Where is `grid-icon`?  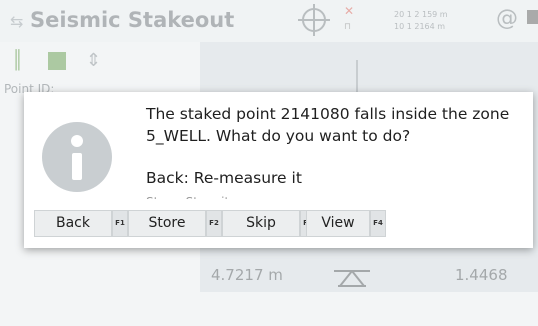 grid-icon is located at coordinates (57, 61).